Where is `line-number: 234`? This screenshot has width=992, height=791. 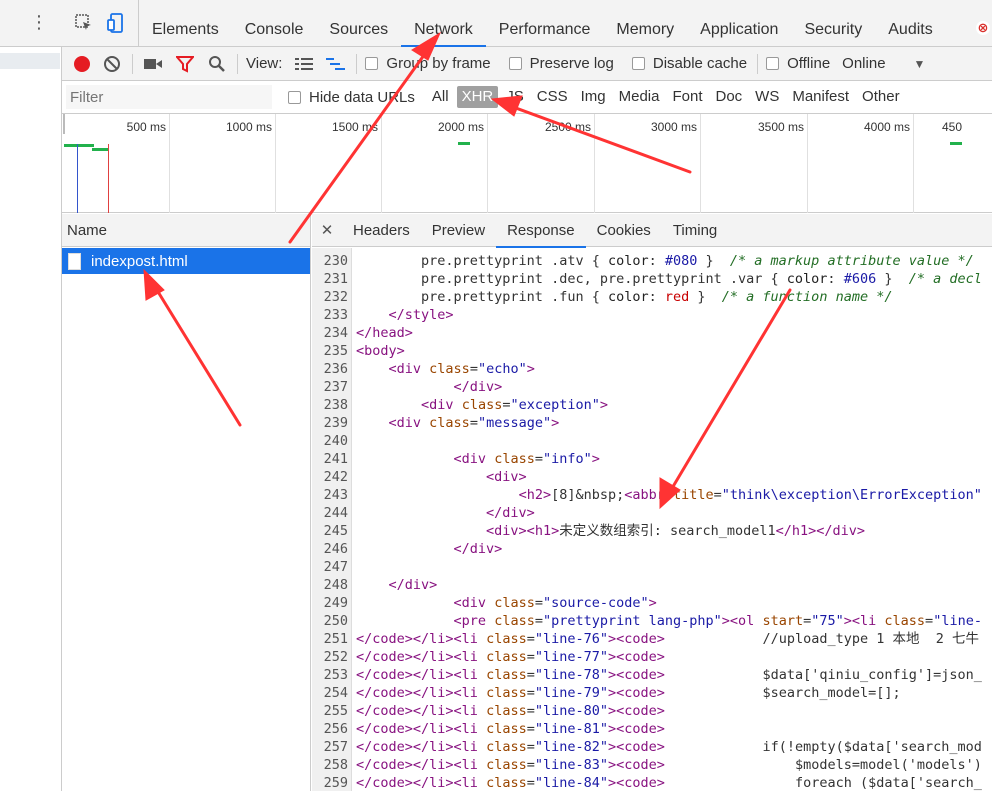 line-number: 234 is located at coordinates (335, 333).